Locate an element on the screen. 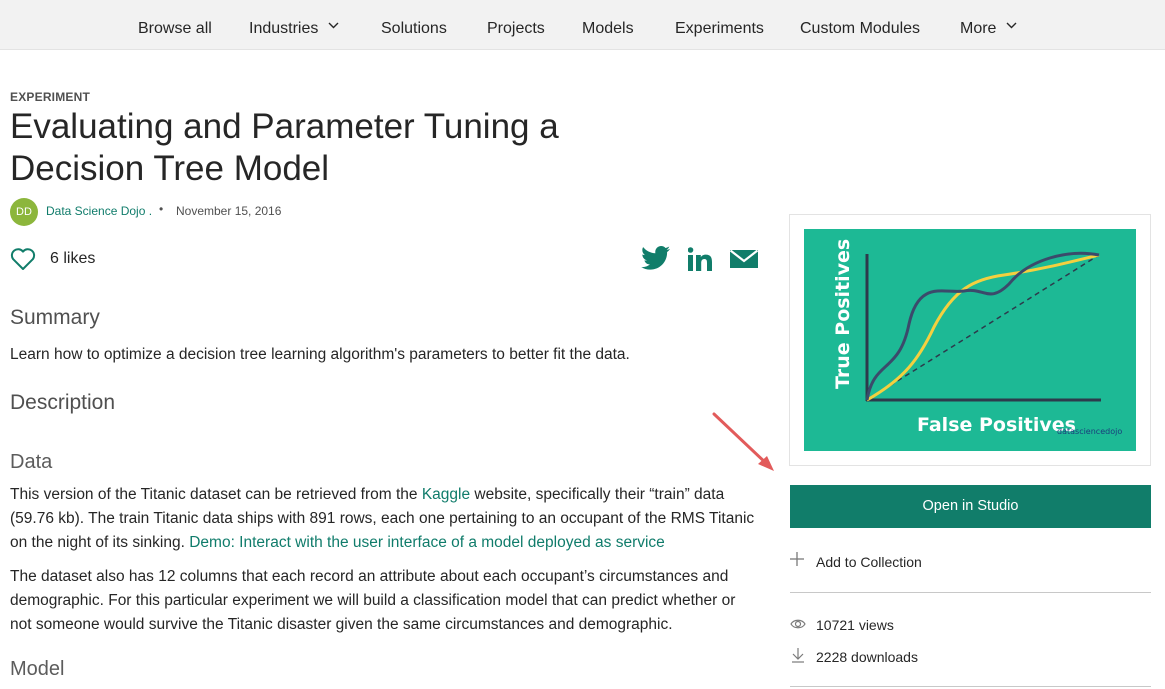  annotation-arrow is located at coordinates (743, 441).